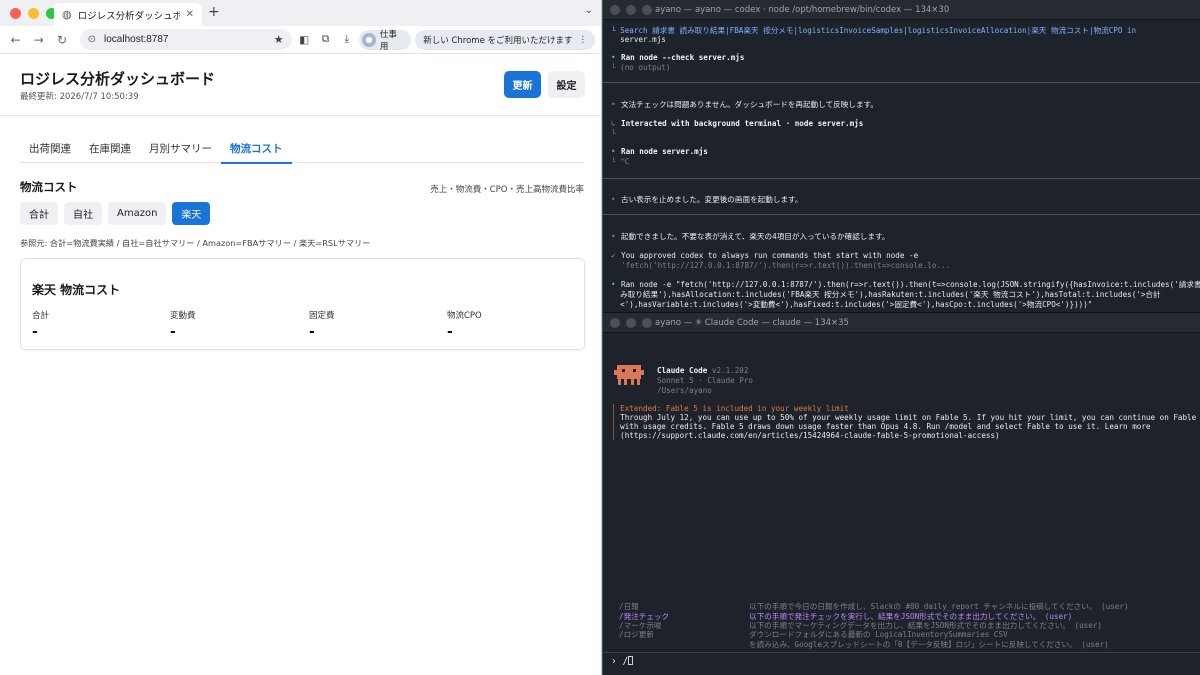  Describe the element at coordinates (180, 147) in the screenshot. I see `tab-3: 月別サマリー` at that location.